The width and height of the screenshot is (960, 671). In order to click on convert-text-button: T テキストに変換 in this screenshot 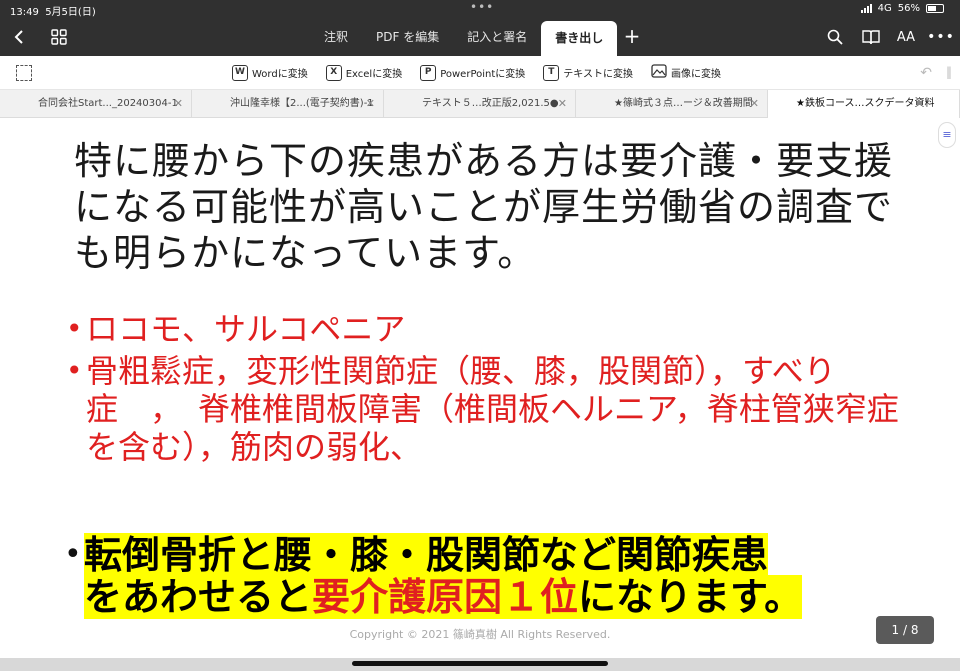, I will do `click(588, 72)`.